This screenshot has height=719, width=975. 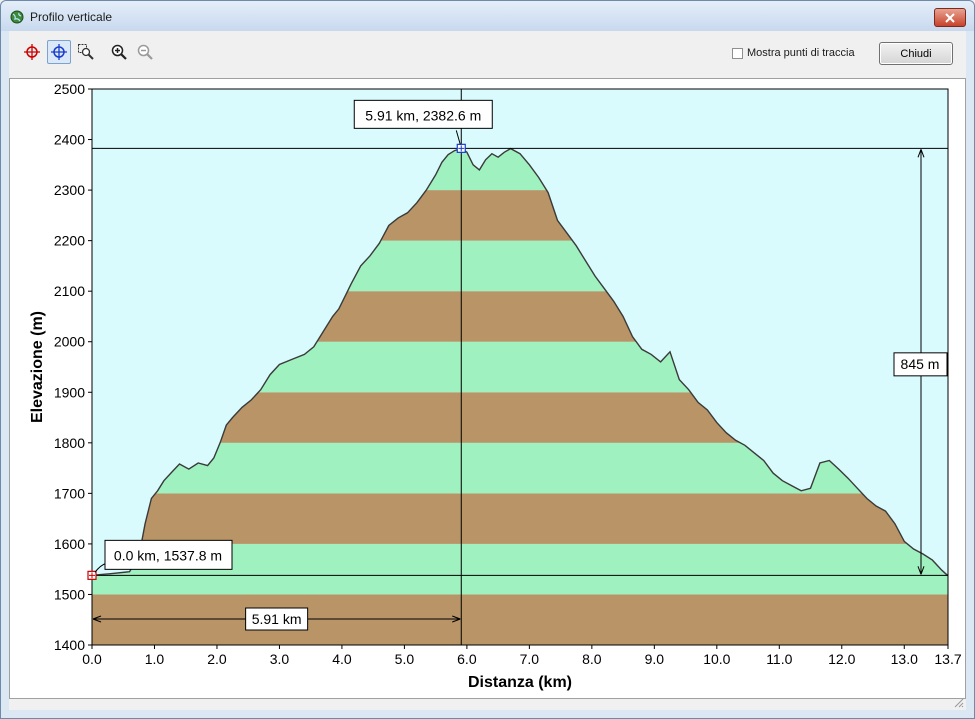 What do you see at coordinates (69, 645) in the screenshot?
I see `y-tick-label: 1400` at bounding box center [69, 645].